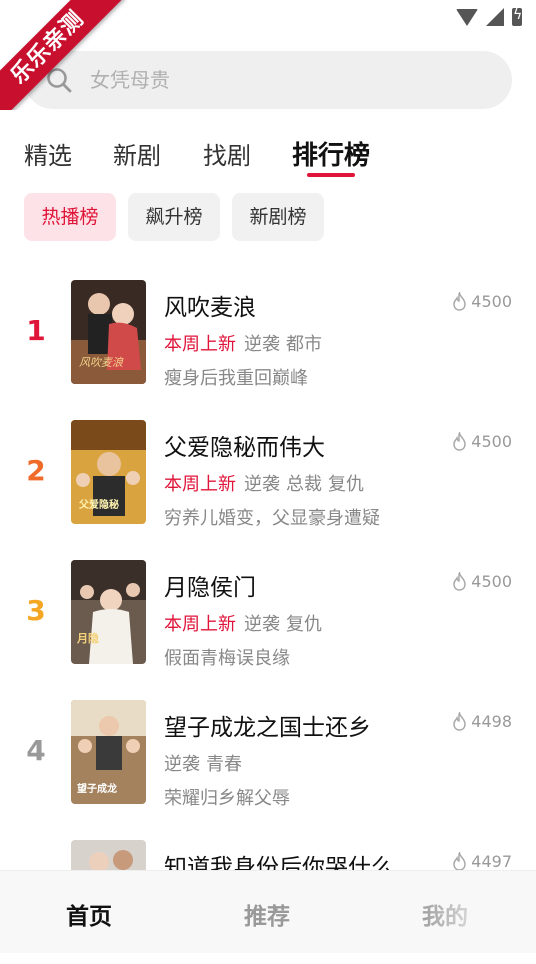 The image size is (536, 964). I want to click on genre-tag: 都市, so click(304, 344).